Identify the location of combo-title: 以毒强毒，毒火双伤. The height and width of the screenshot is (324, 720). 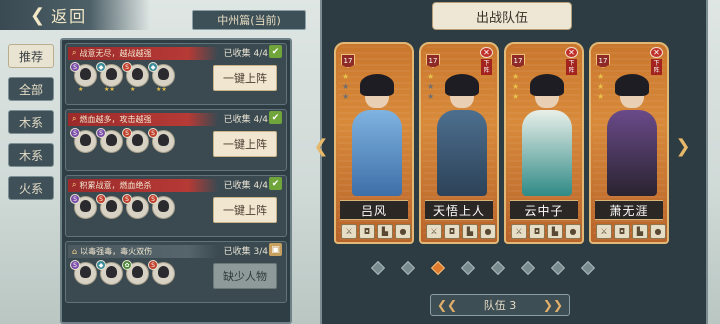
(116, 251).